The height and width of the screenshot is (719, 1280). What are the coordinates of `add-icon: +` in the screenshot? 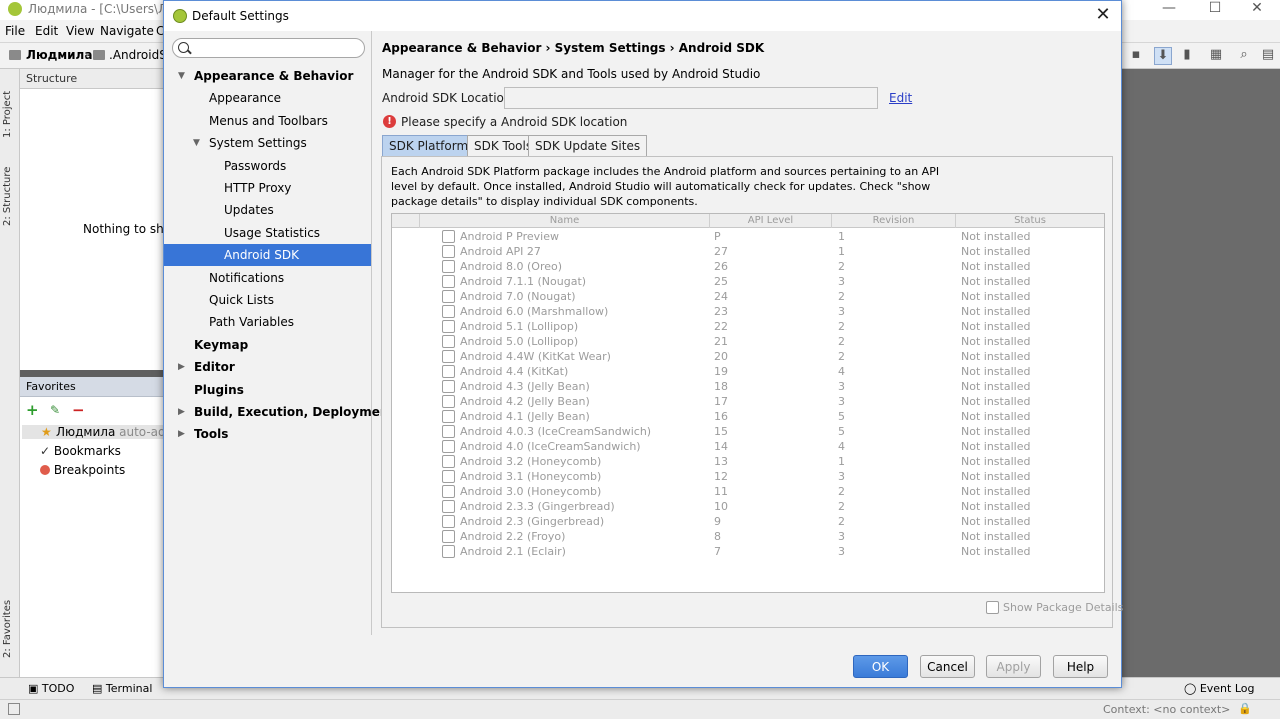 It's located at (32, 410).